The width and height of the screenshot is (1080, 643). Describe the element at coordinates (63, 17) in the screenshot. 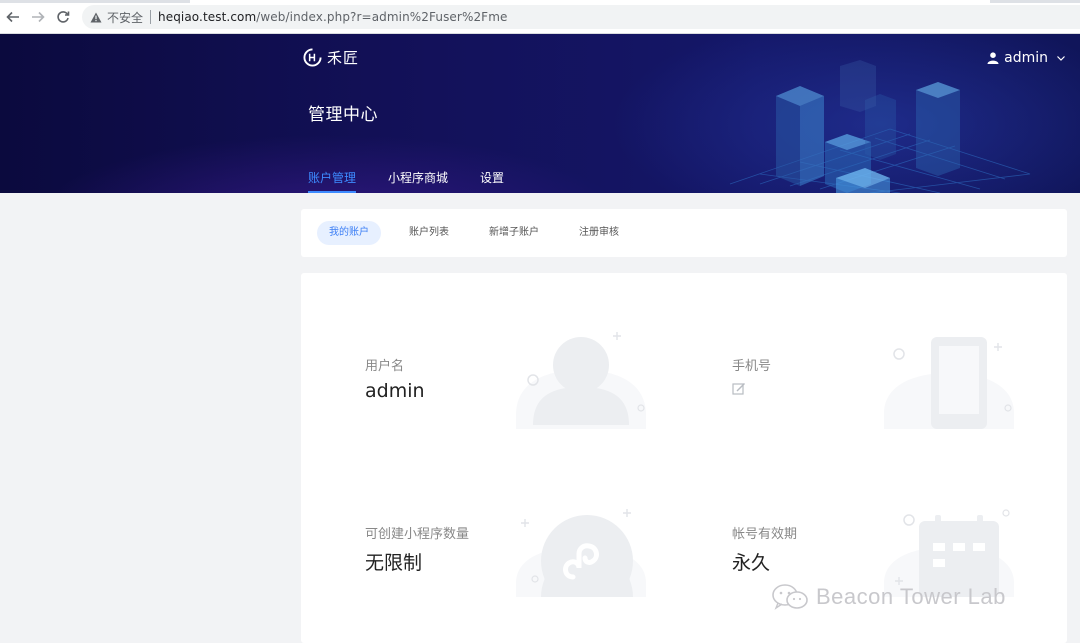

I see `reload-icon` at that location.